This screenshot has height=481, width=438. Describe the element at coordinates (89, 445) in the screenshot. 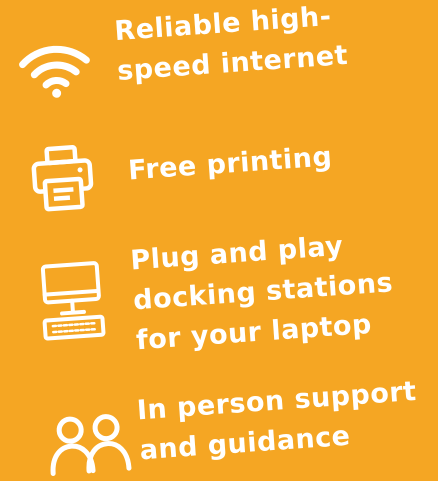

I see `people-icon` at that location.